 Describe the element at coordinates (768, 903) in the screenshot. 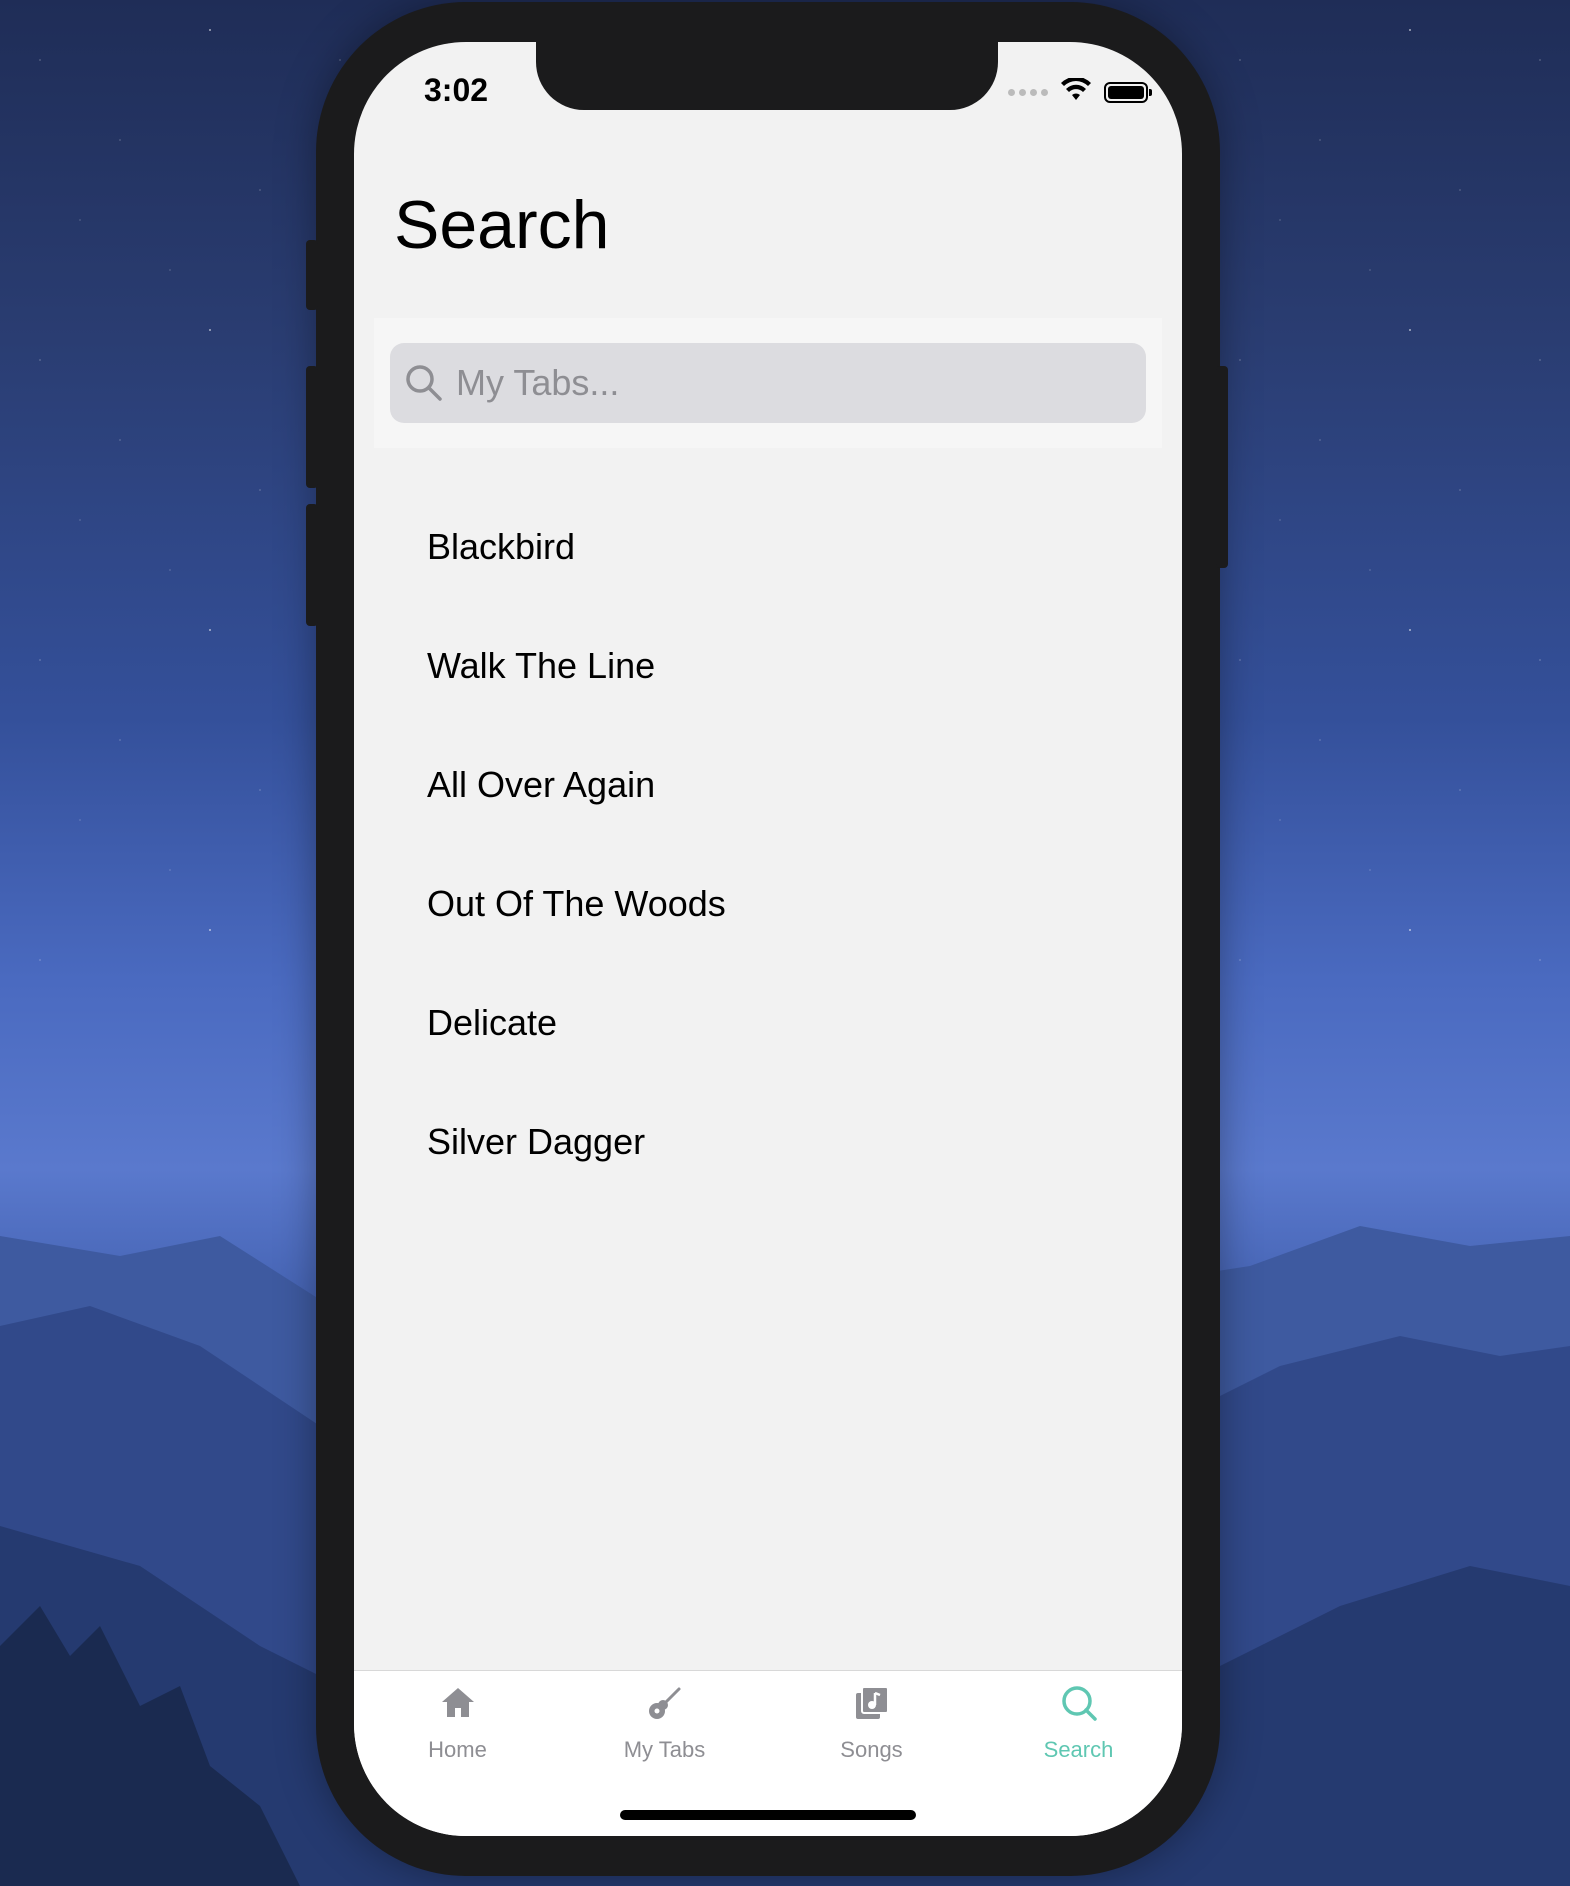

I see `list-item: Out Of The Woods` at that location.